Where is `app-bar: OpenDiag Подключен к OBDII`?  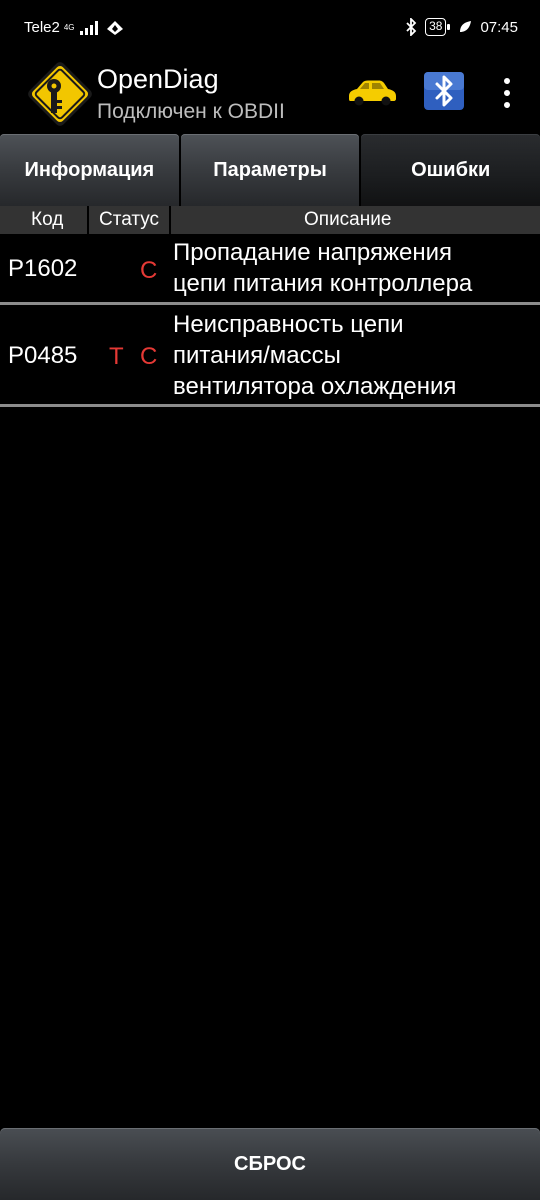 app-bar: OpenDiag Подключен к OBDII is located at coordinates (270, 95).